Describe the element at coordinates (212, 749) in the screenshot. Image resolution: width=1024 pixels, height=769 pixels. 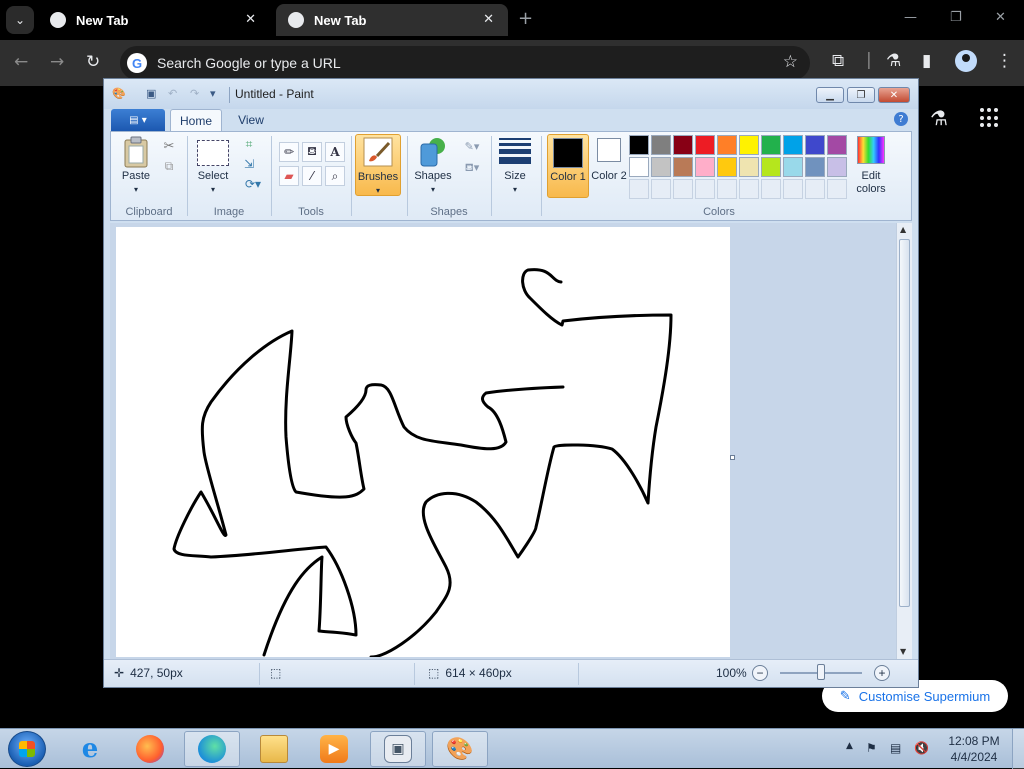
I see `edge-icon` at that location.